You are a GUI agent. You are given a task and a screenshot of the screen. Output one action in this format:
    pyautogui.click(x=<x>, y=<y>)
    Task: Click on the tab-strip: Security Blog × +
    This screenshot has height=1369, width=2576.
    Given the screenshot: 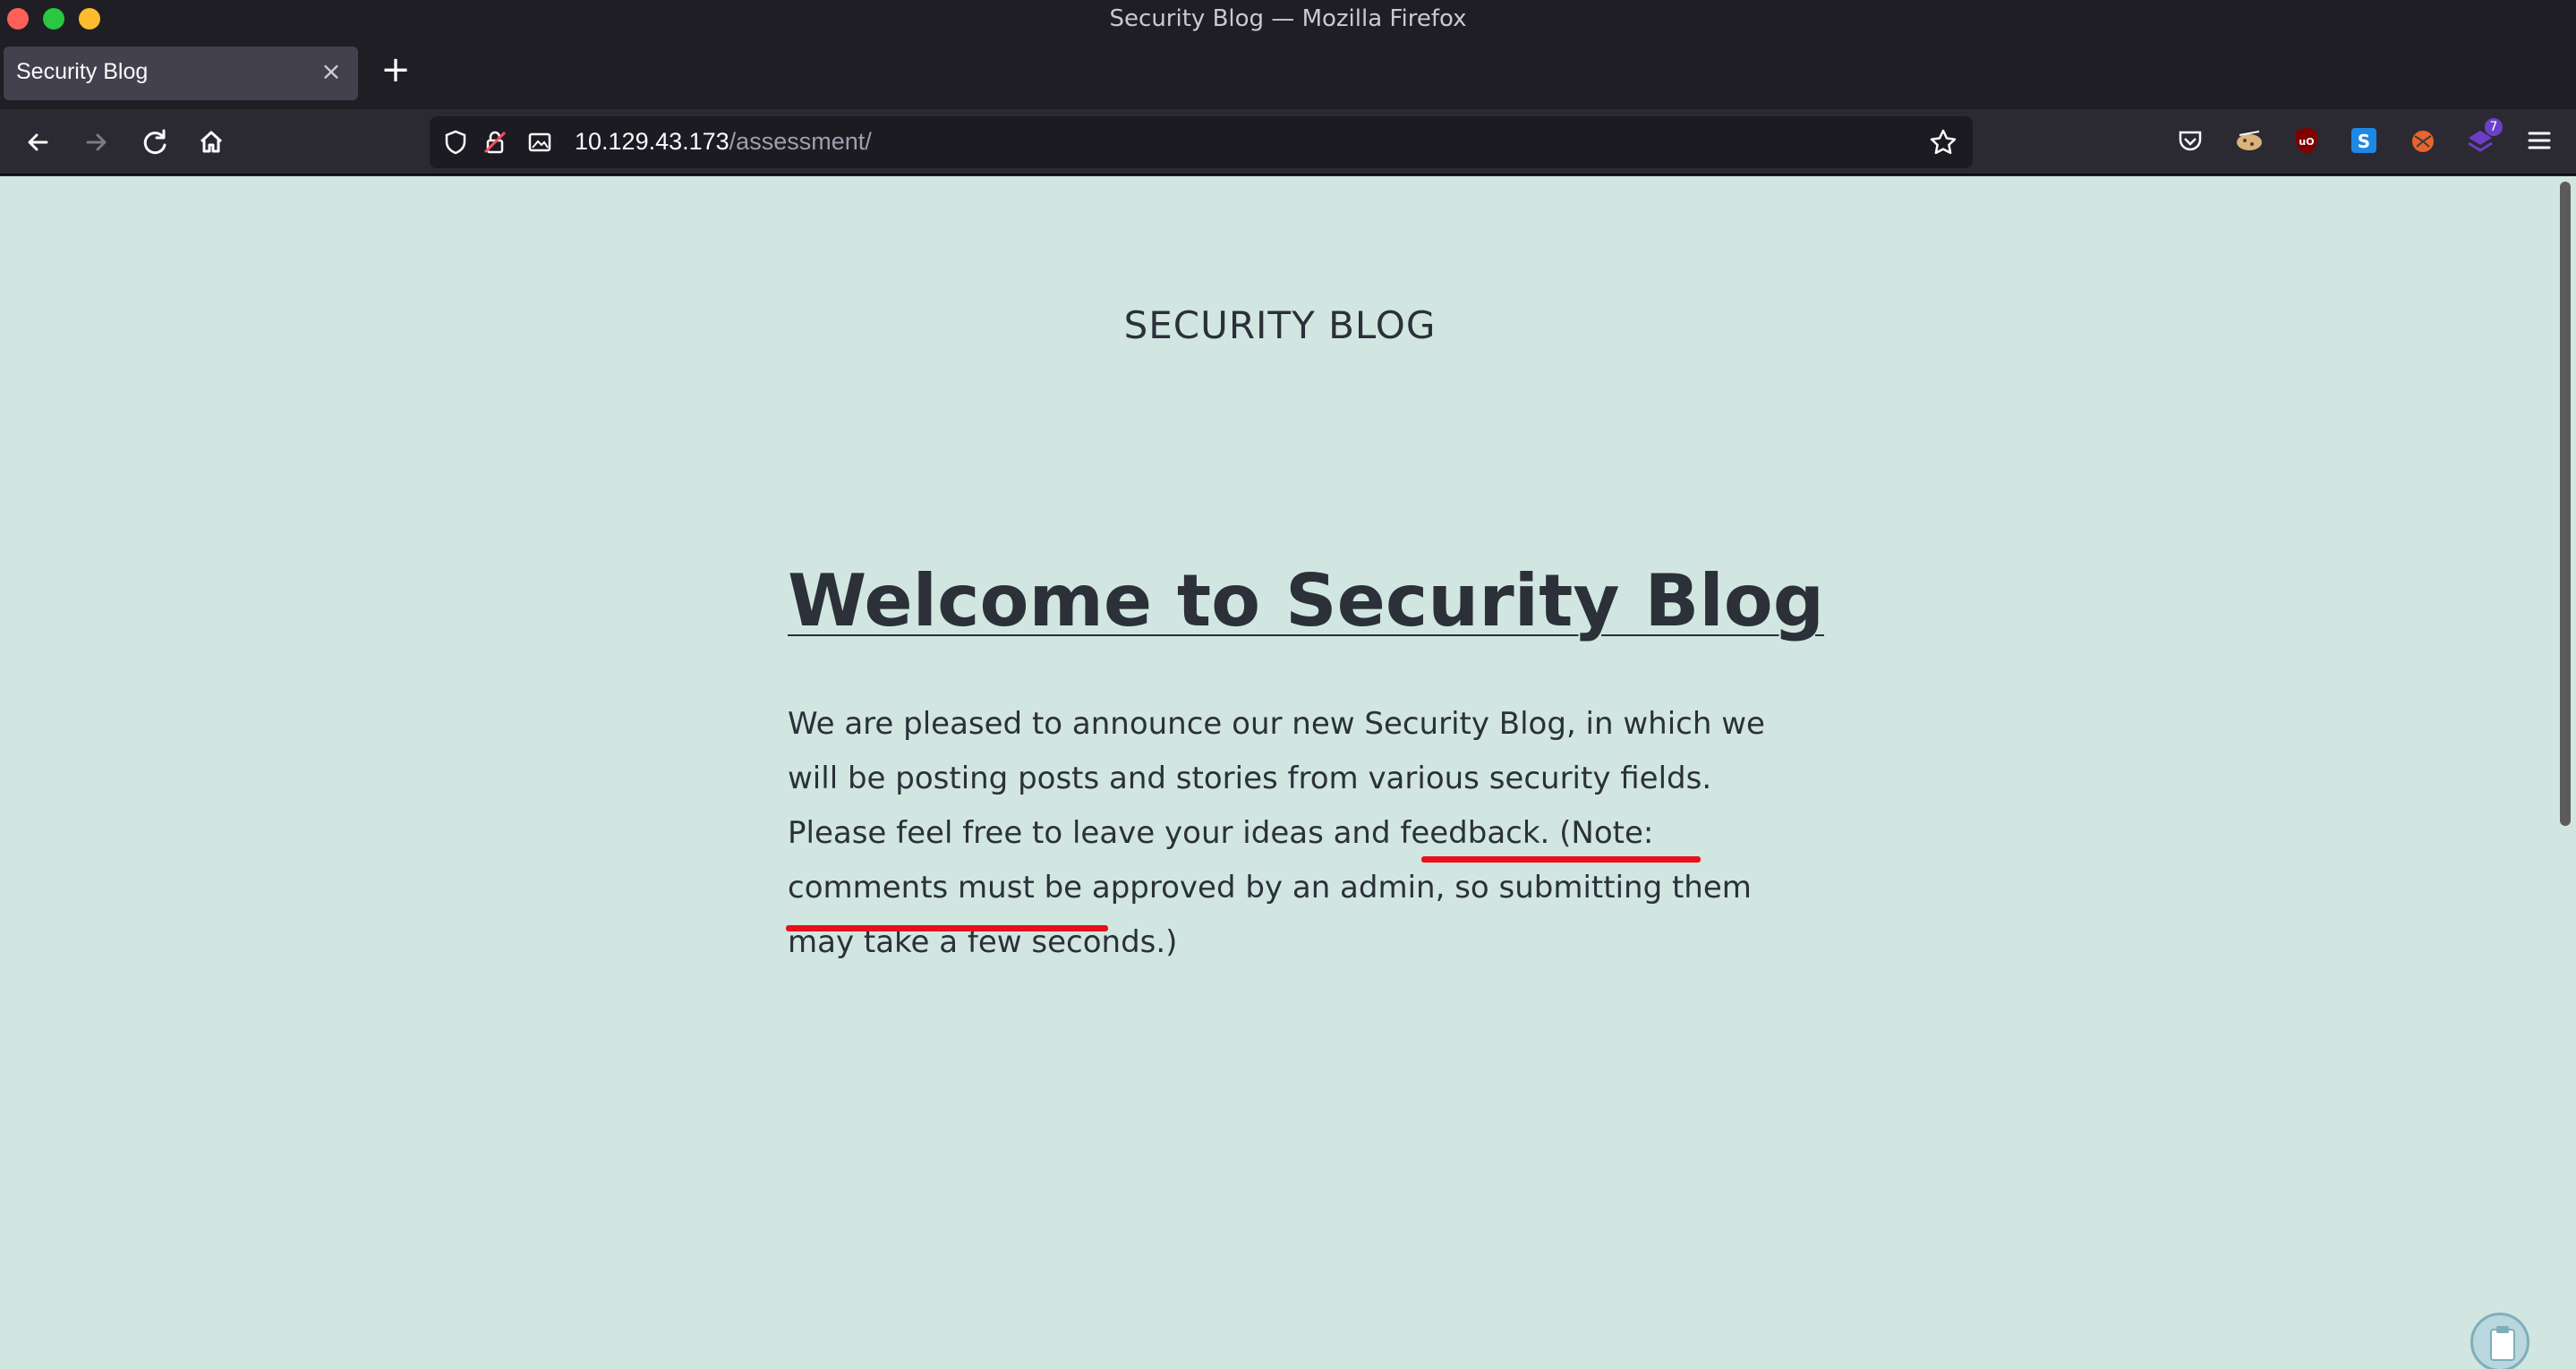 What is the action you would take?
    pyautogui.click(x=1288, y=74)
    